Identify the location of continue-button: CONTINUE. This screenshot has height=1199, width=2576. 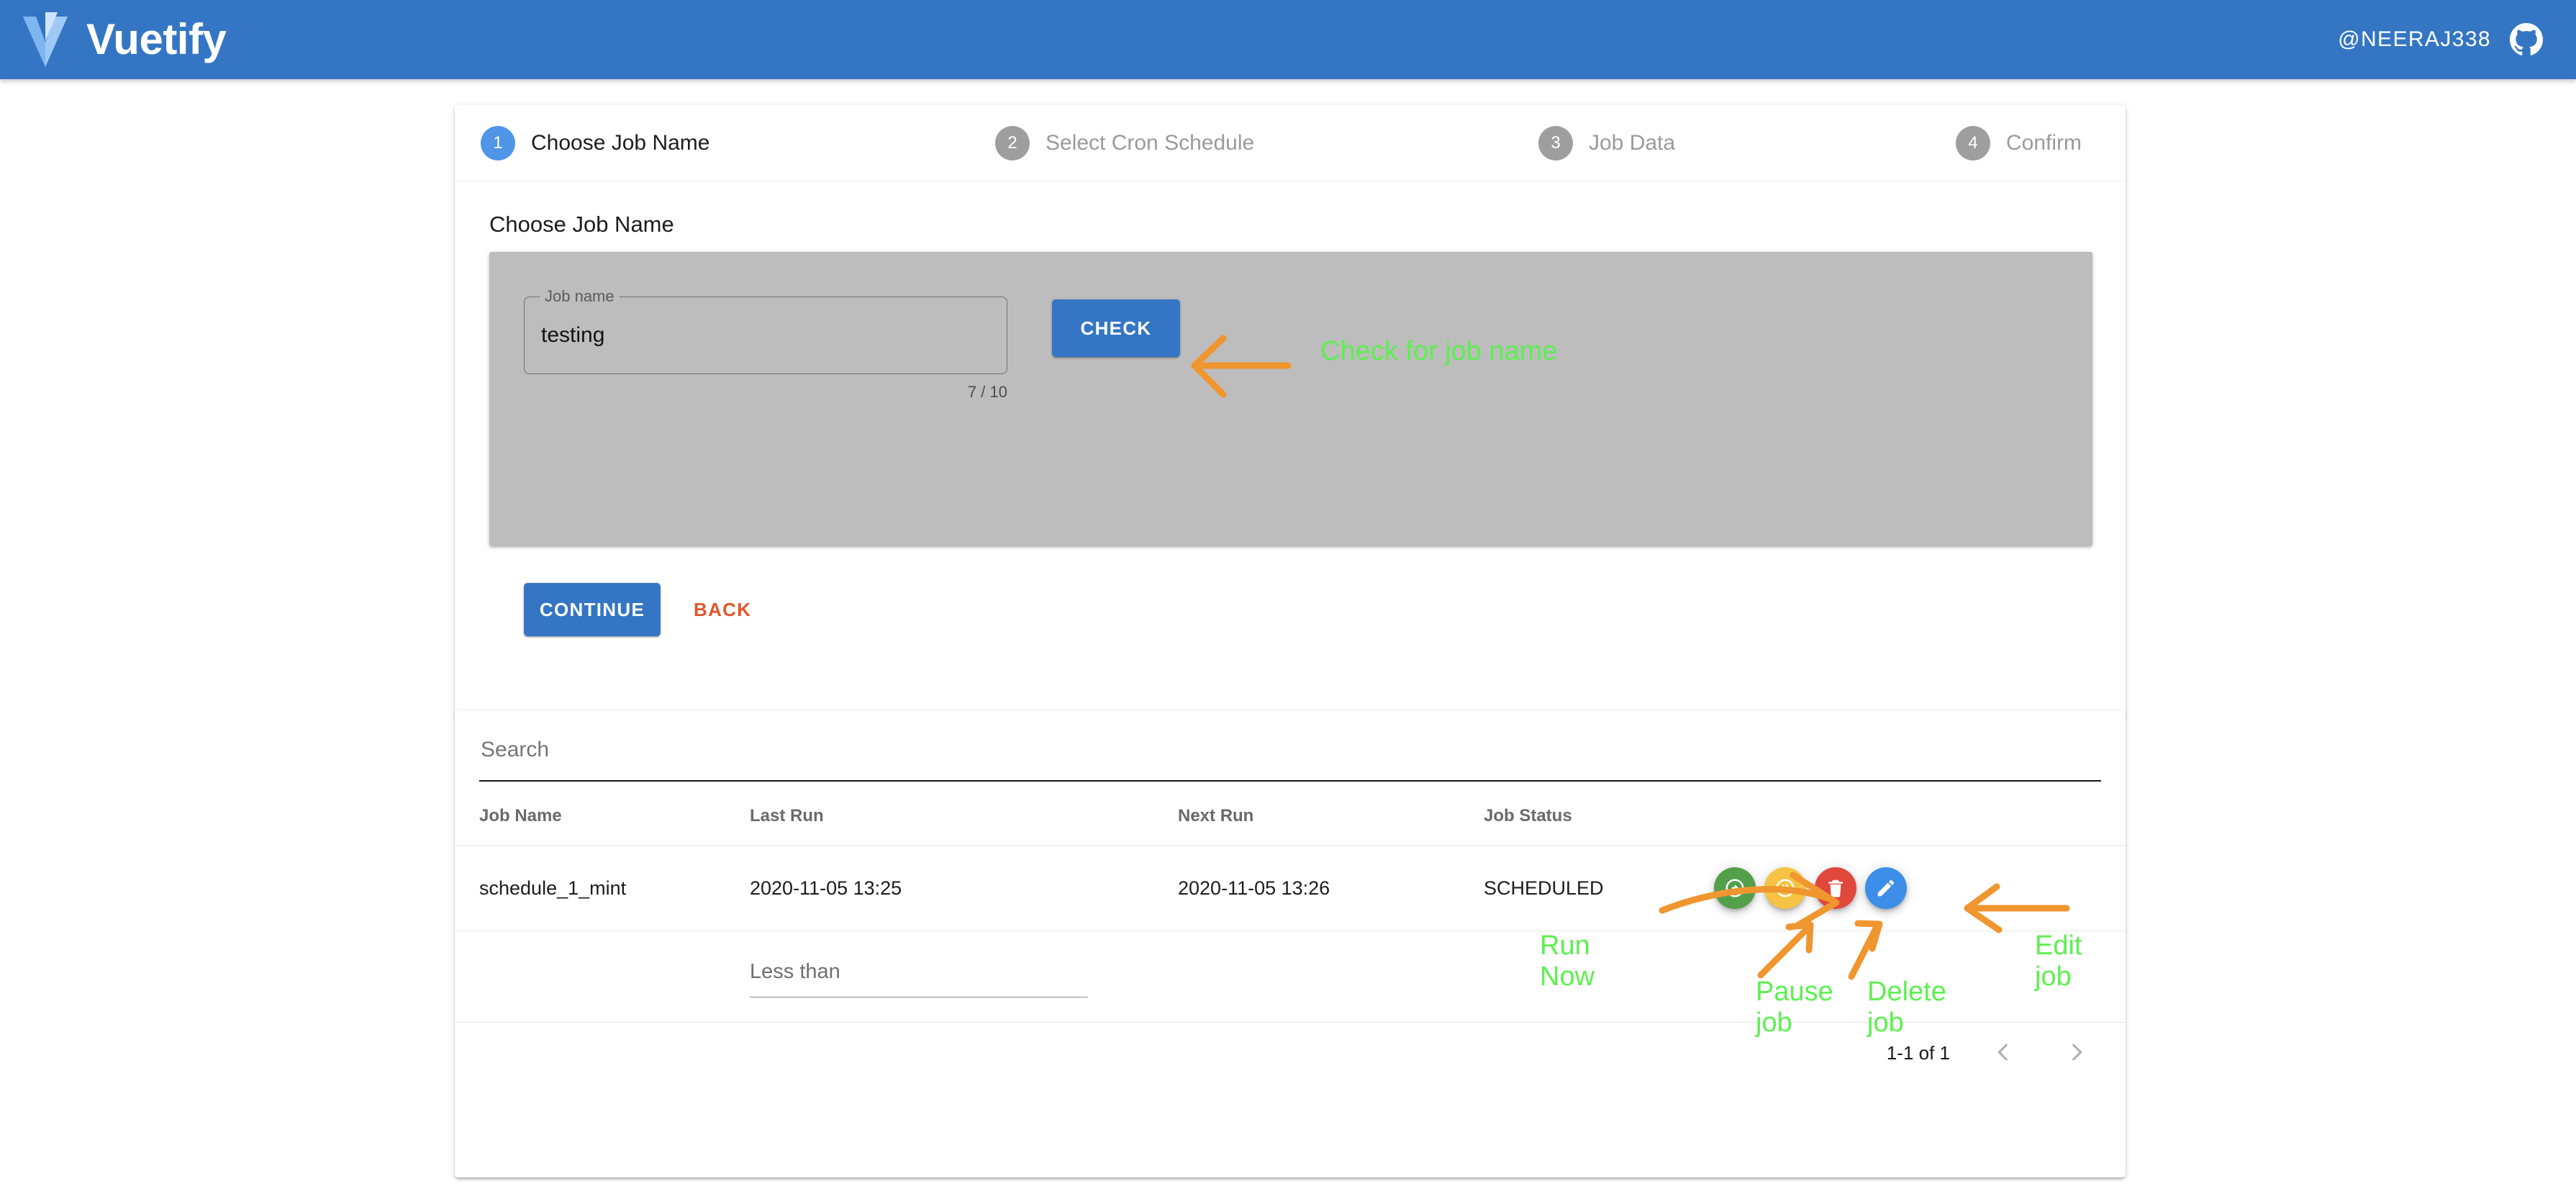
(592, 609).